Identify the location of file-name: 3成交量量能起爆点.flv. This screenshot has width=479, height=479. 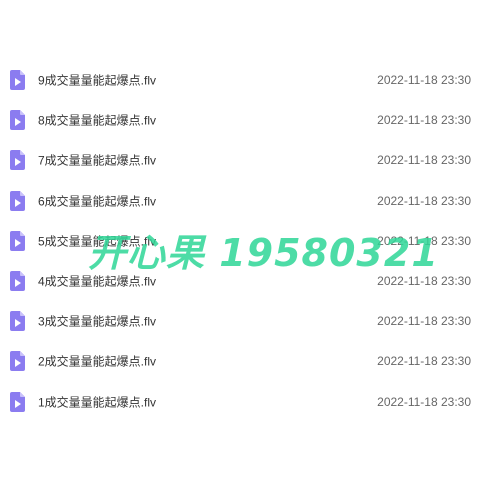
(97, 321).